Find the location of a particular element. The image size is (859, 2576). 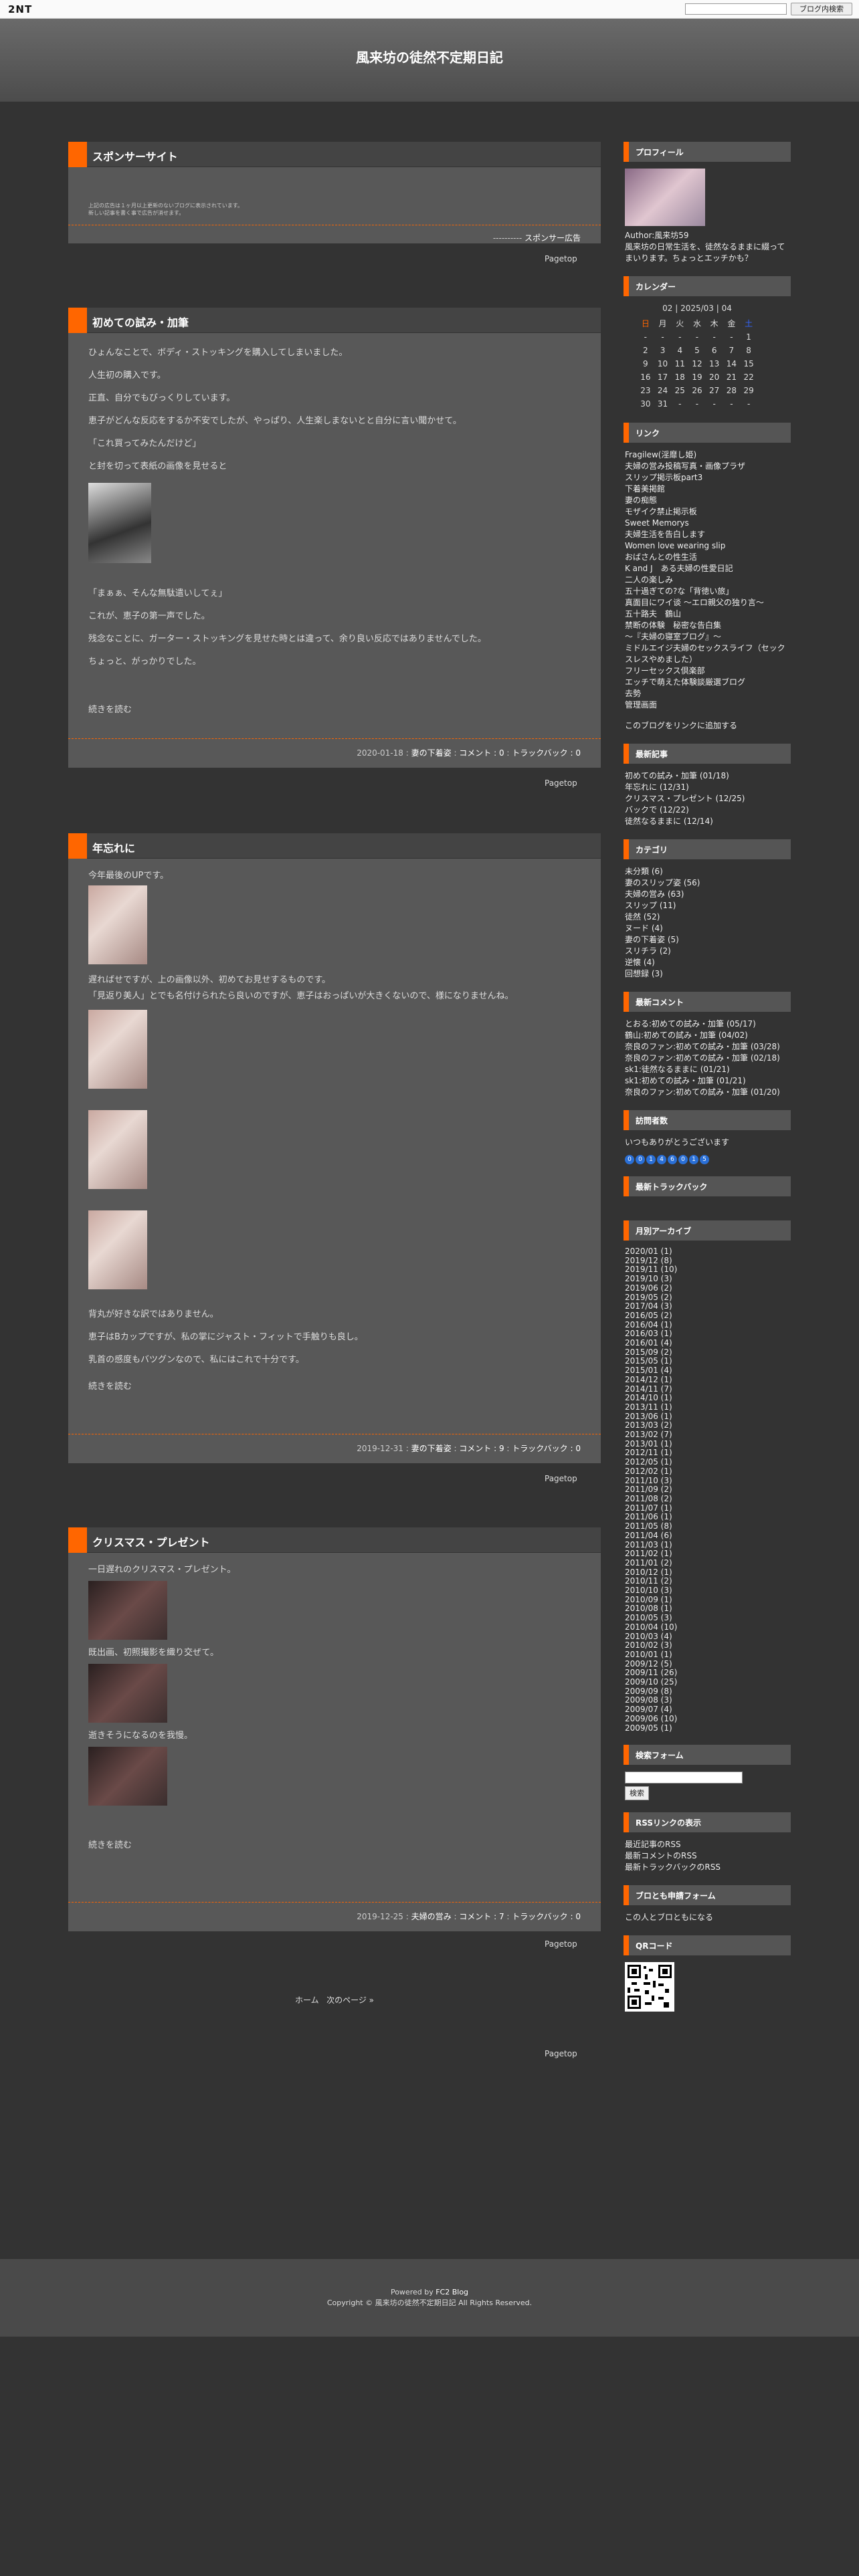

blog-search-button: ブログ内検索 is located at coordinates (821, 9).